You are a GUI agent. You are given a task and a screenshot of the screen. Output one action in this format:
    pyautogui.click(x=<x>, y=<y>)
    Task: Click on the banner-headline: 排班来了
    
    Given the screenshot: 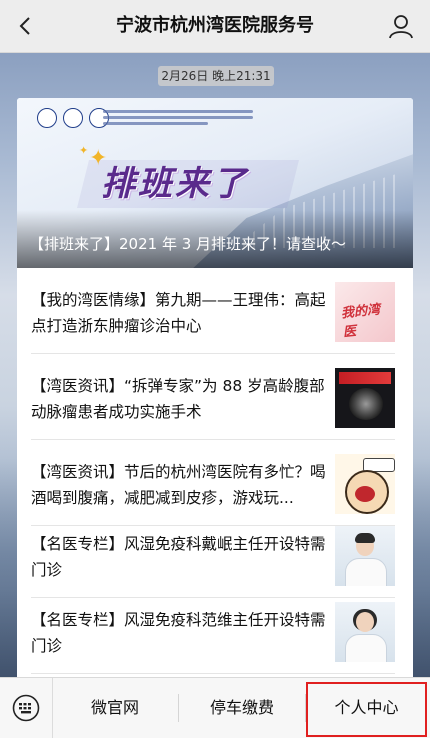 What is the action you would take?
    pyautogui.click(x=175, y=184)
    